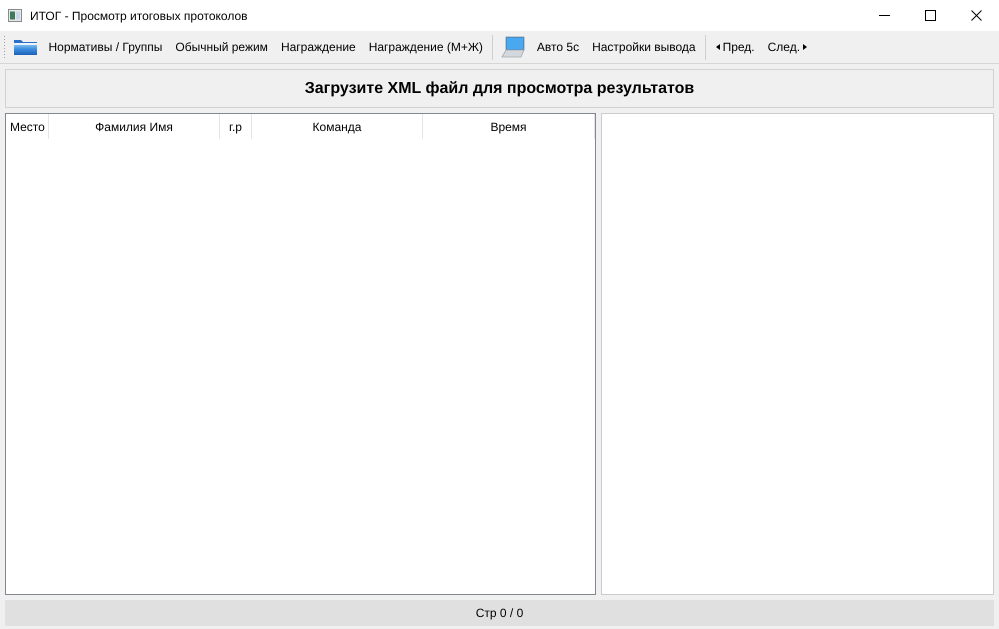 This screenshot has width=999, height=629. Describe the element at coordinates (509, 126) in the screenshot. I see `column-header: Время` at that location.